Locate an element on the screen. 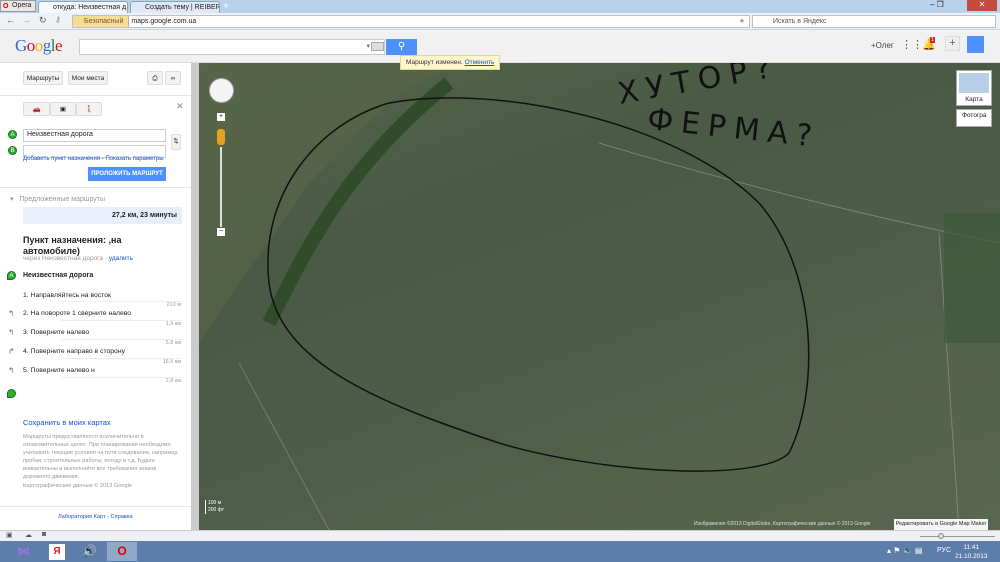 The width and height of the screenshot is (1000, 562). turn-right-icon: ↱ is located at coordinates (11, 351).